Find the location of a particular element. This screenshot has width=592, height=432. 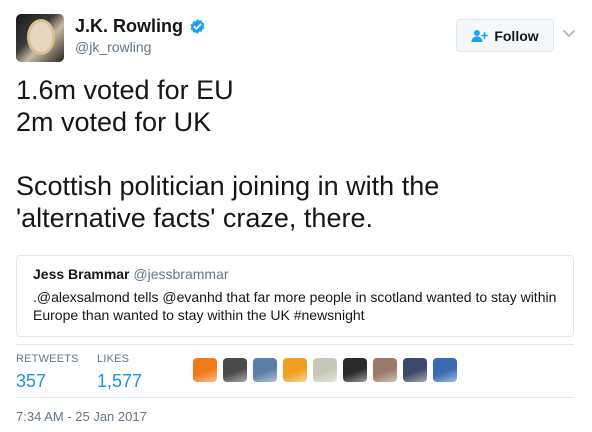

likes-stat: LIKES 1,577 is located at coordinates (119, 372).